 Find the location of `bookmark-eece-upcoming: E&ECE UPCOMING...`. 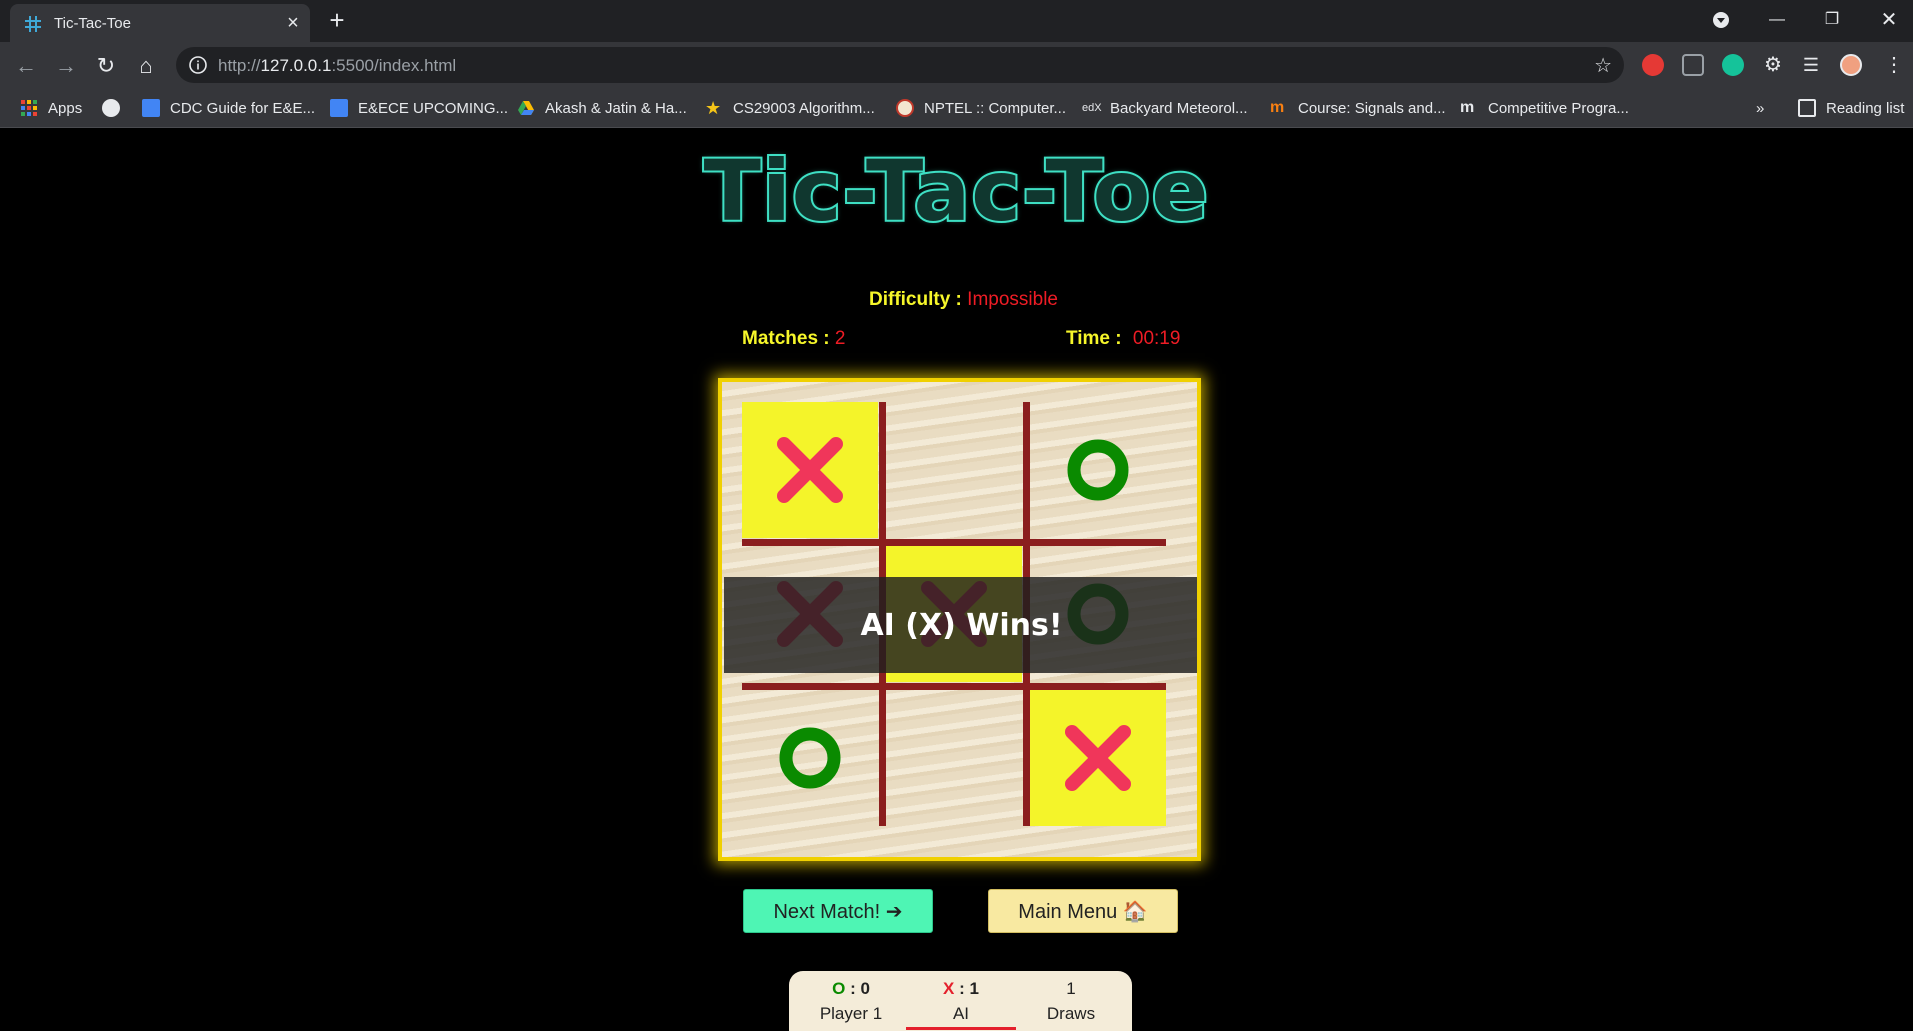

bookmark-eece-upcoming: E&ECE UPCOMING... is located at coordinates (419, 108).